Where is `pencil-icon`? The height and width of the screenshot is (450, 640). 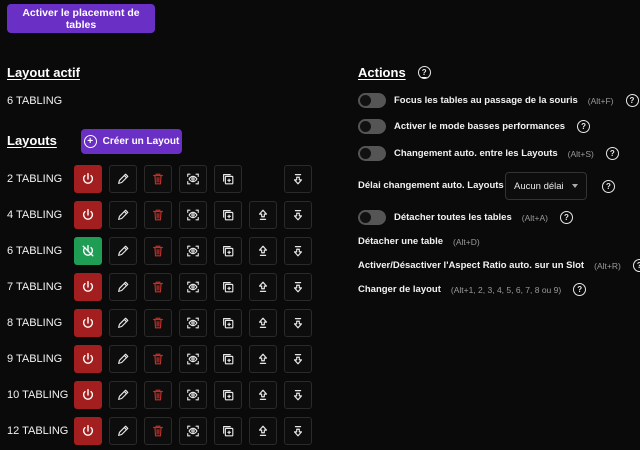
pencil-icon is located at coordinates (123, 431).